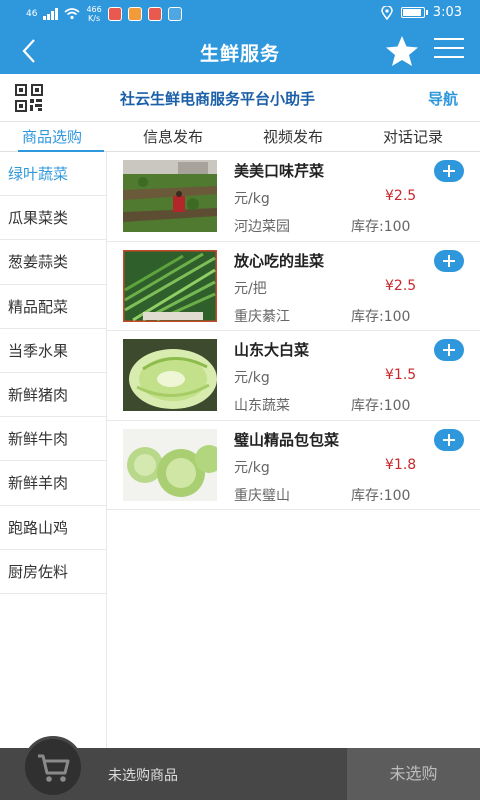 Image resolution: width=480 pixels, height=800 pixels. I want to click on net-speed: 466 K/s, so click(93, 14).